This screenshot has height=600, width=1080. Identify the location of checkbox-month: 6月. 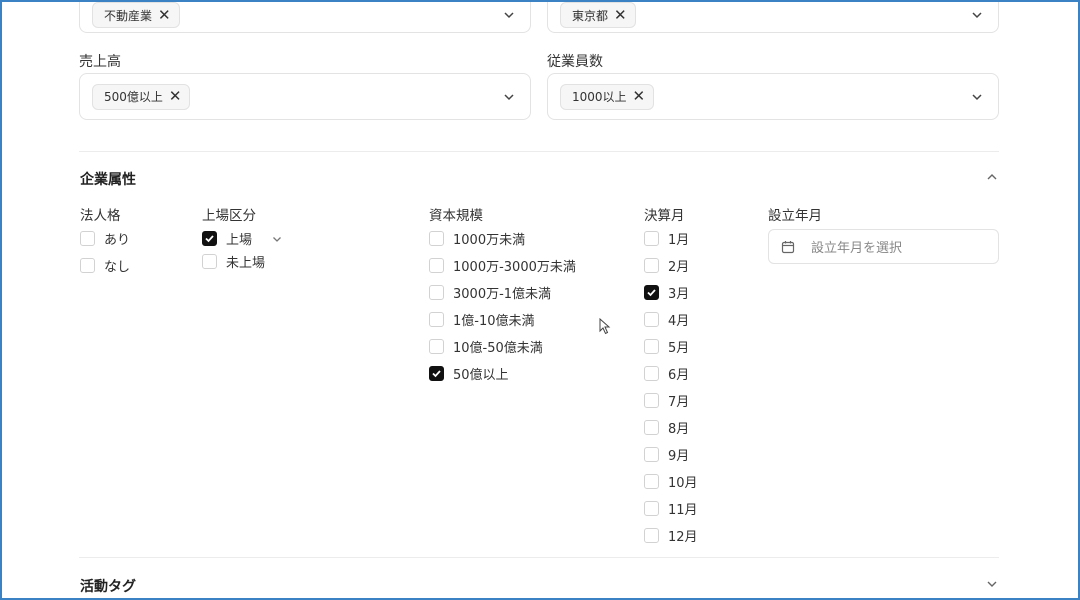
(666, 373).